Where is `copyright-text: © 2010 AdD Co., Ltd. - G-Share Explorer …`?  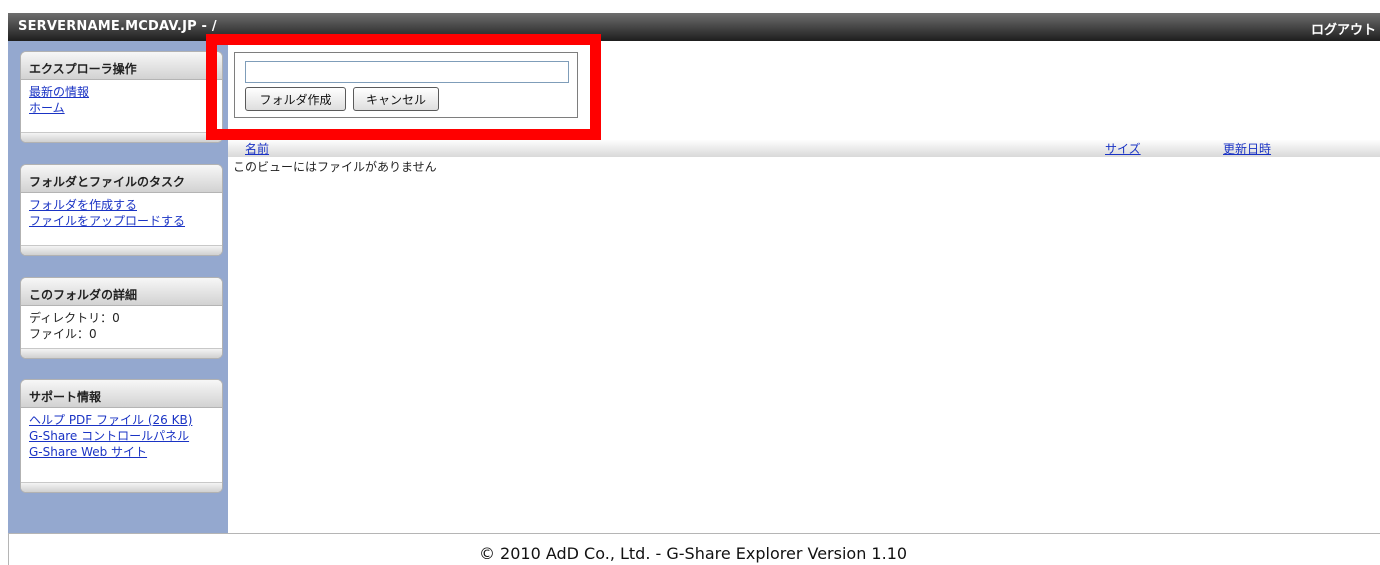
copyright-text: © 2010 AdD Co., Ltd. - G-Share Explorer … is located at coordinates (693, 553).